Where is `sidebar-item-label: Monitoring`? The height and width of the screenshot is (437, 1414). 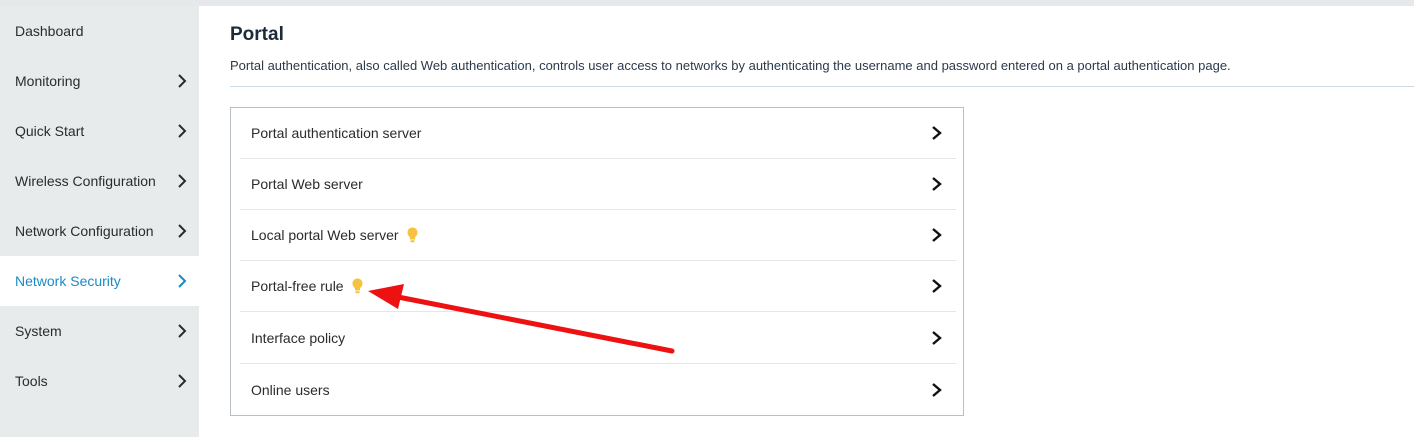
sidebar-item-label: Monitoring is located at coordinates (48, 81).